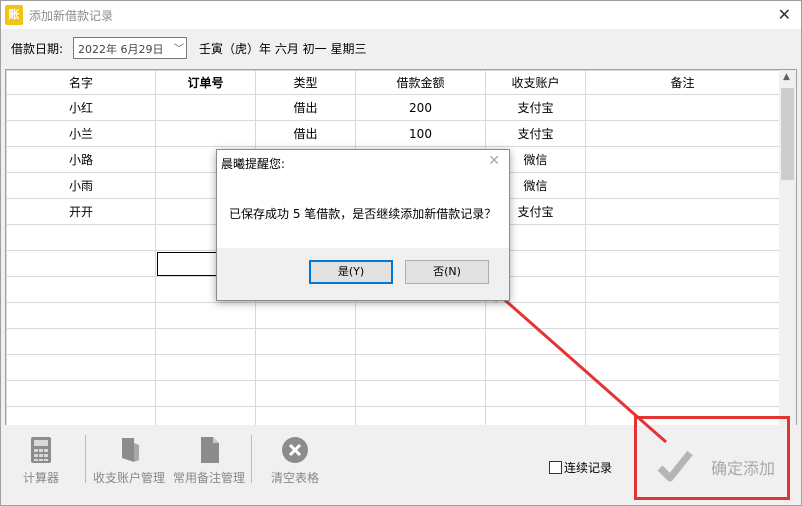 This screenshot has height=506, width=802. I want to click on yes-button: 是(Y), so click(351, 272).